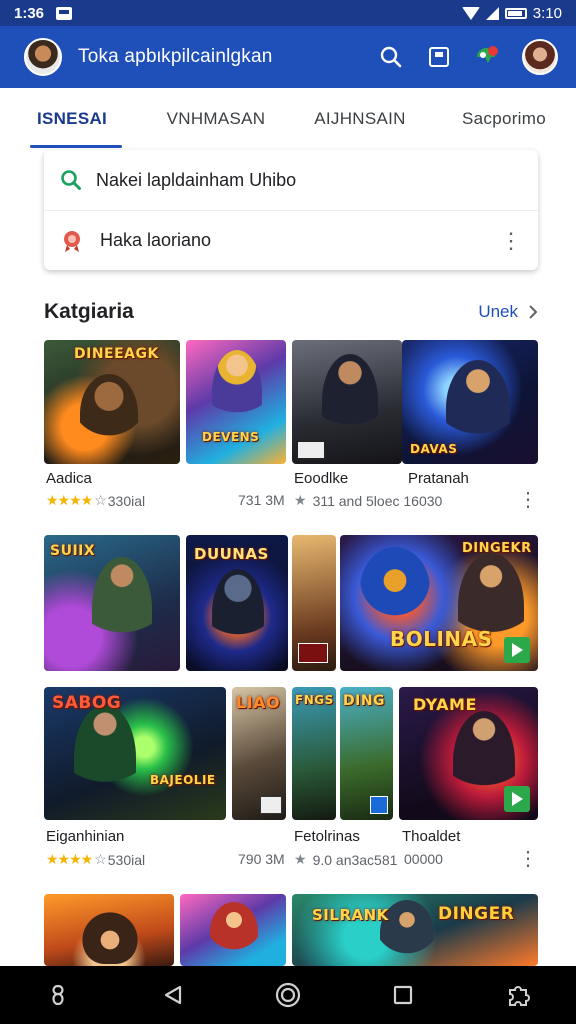 The width and height of the screenshot is (576, 1024). What do you see at coordinates (377, 500) in the screenshot?
I see `rating-count: 311 and 5loec 16030` at bounding box center [377, 500].